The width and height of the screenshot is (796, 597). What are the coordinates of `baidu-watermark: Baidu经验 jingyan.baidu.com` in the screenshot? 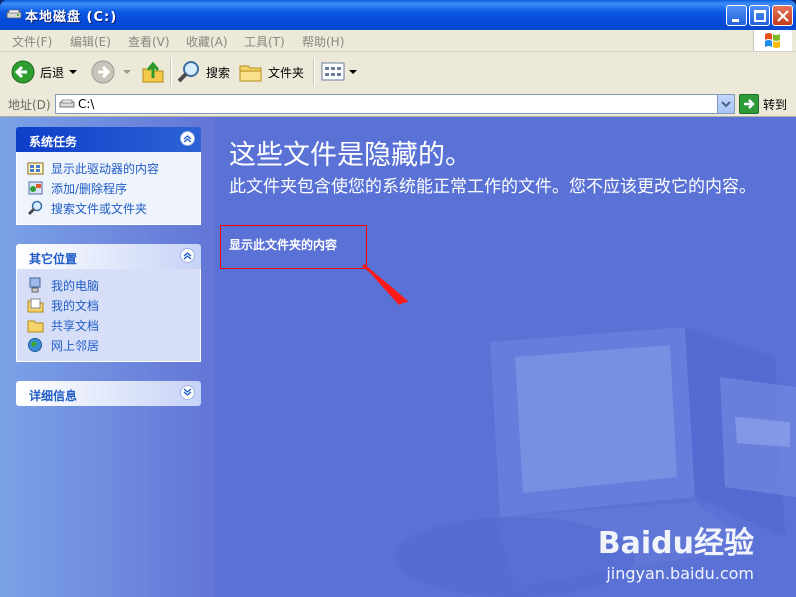 It's located at (676, 550).